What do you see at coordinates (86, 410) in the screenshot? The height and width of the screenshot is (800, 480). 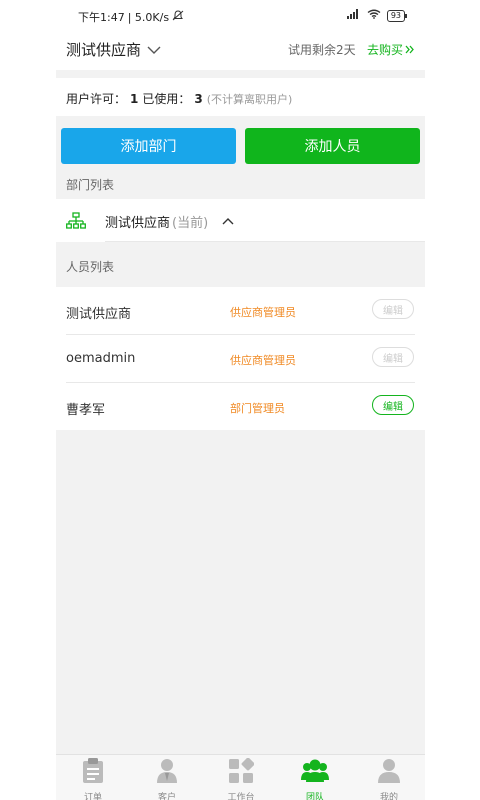 I see `person-name: 曹孝军` at bounding box center [86, 410].